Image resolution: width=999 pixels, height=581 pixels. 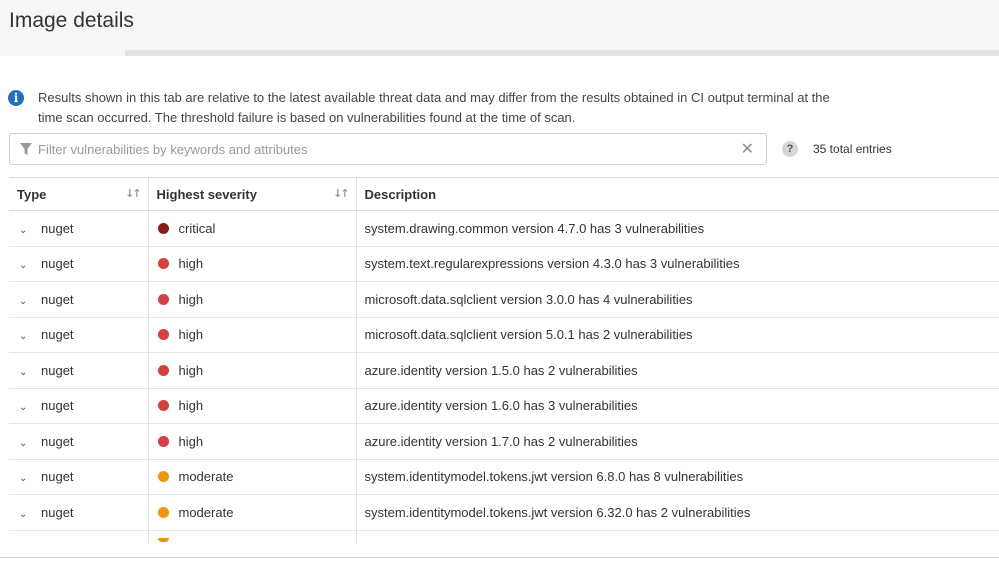 I want to click on severity-cell, so click(x=251, y=537).